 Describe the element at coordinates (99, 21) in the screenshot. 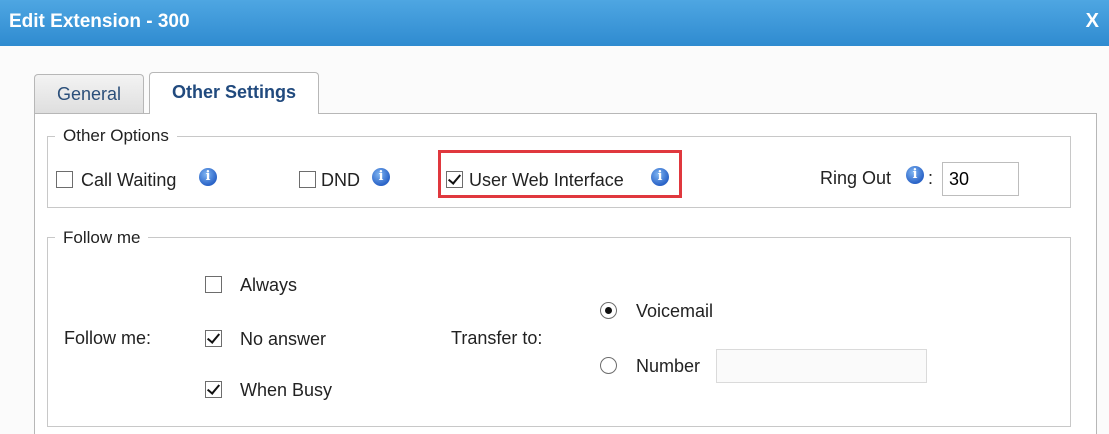

I see `dialog-title: Edit Extension - 300` at that location.